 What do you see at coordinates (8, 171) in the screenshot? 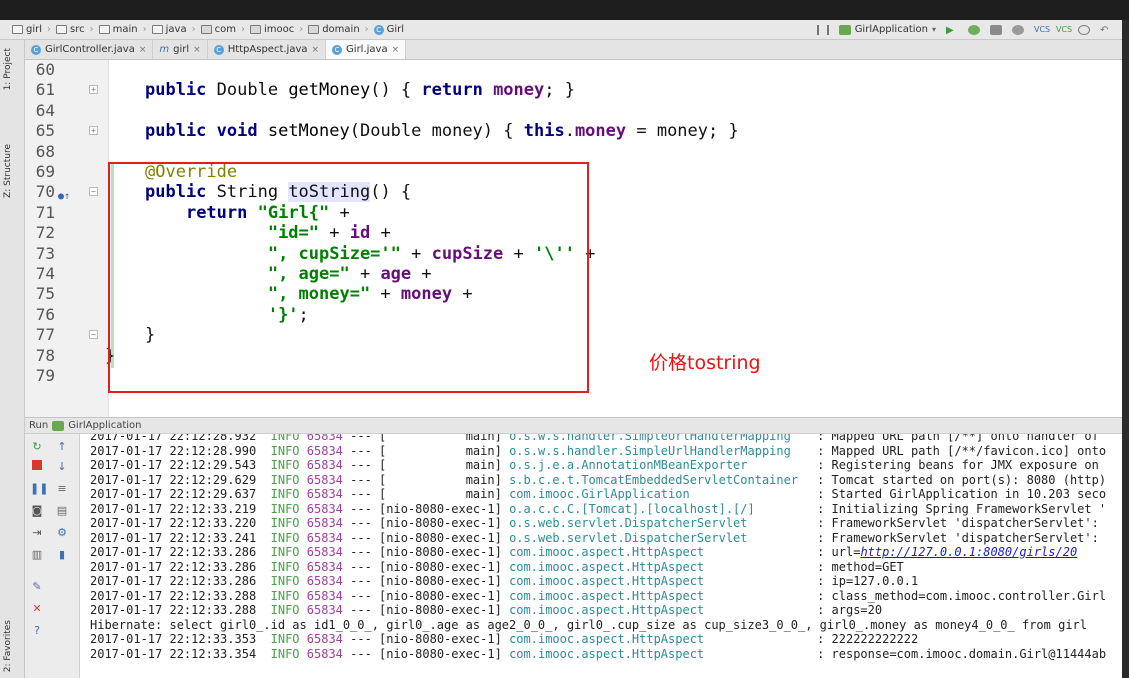
I see `structure-tool-tab: Z: Structure` at bounding box center [8, 171].